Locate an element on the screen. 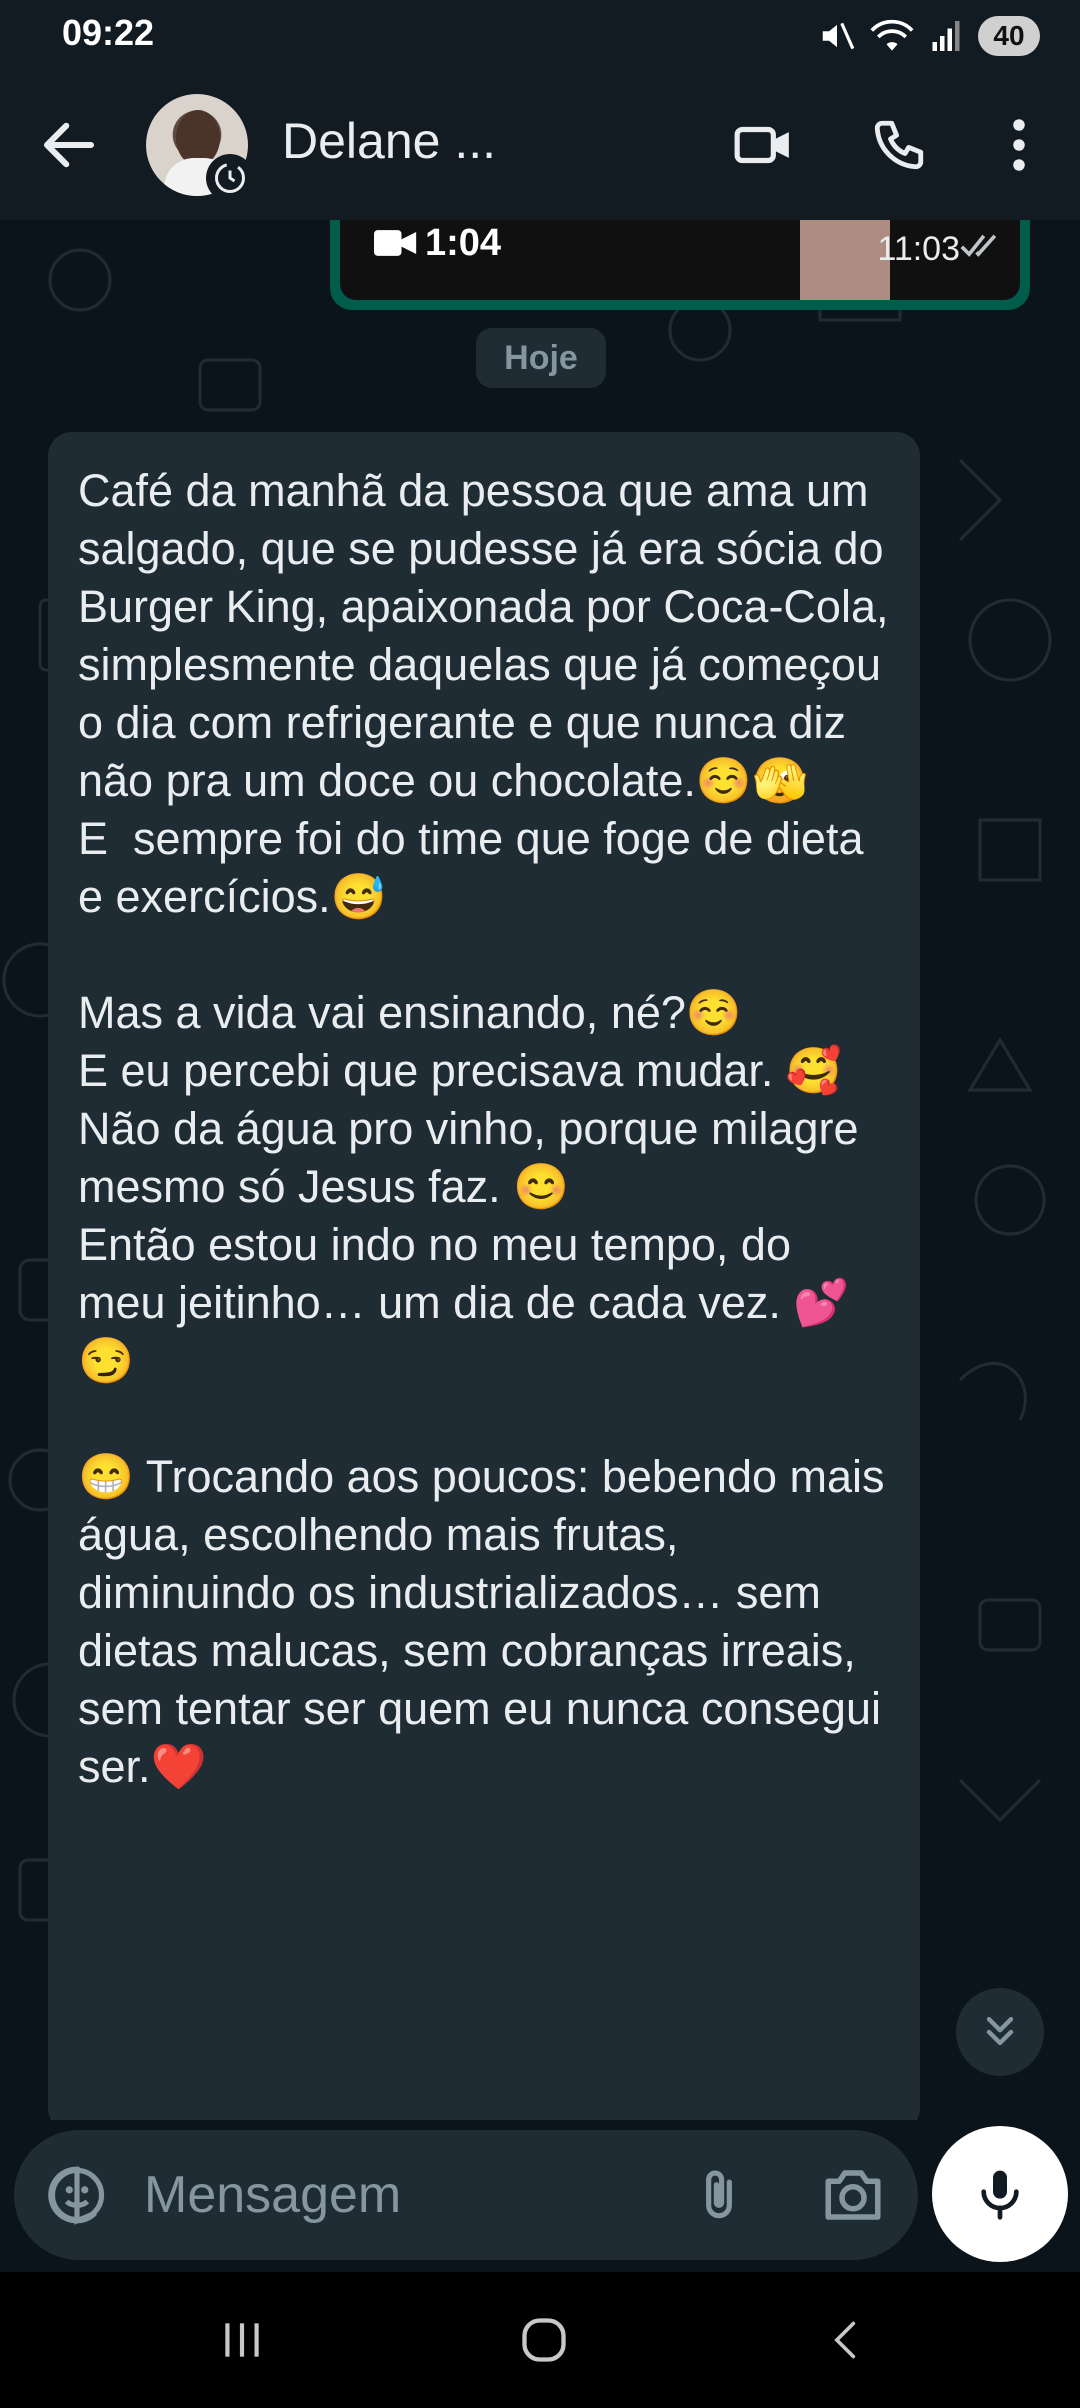 This screenshot has width=1080, height=2408. camera-icon is located at coordinates (853, 2195).